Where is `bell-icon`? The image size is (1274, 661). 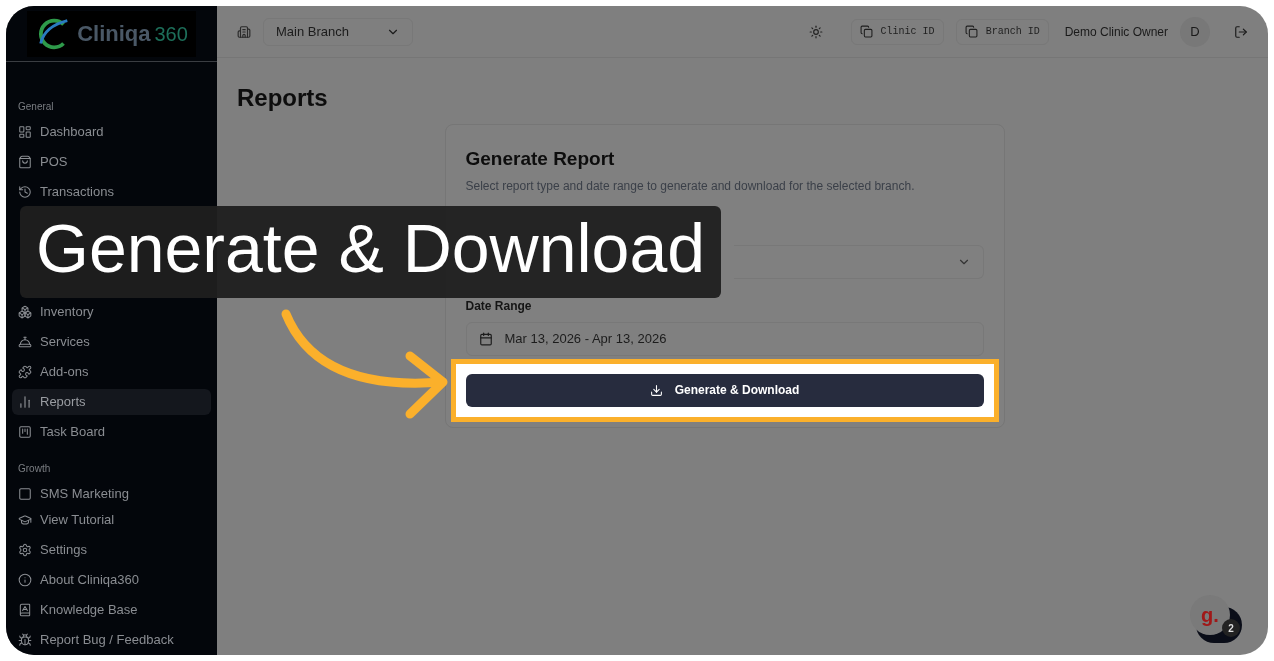
bell-icon is located at coordinates (25, 342).